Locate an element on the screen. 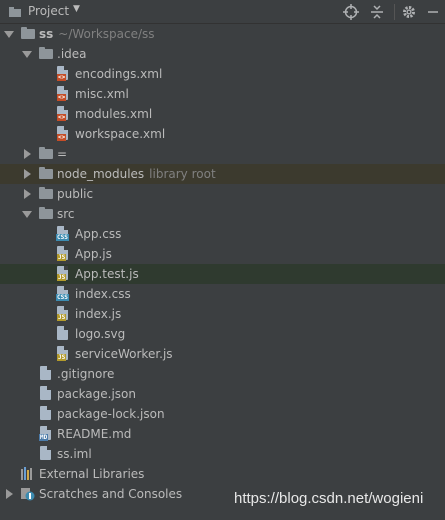 This screenshot has width=445, height=520. toolbar-divider is located at coordinates (394, 12).